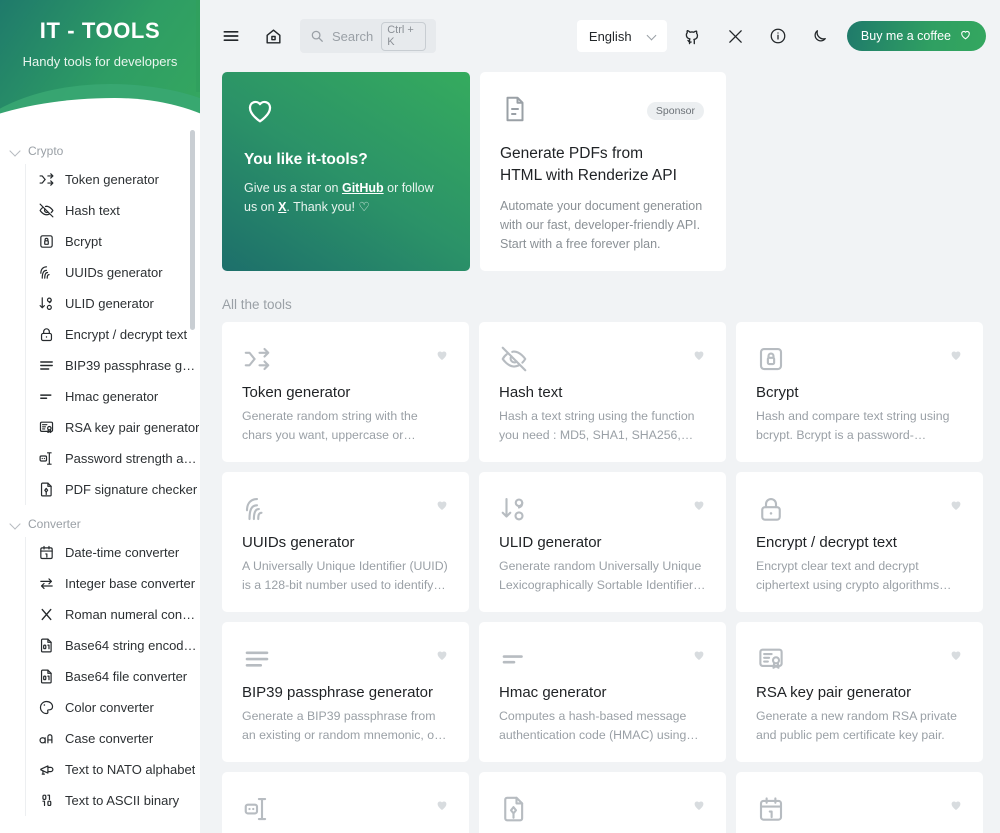 This screenshot has height=833, width=1000. I want to click on topbar: Search Ctrl + K English Buy me a coffee, so click(600, 36).